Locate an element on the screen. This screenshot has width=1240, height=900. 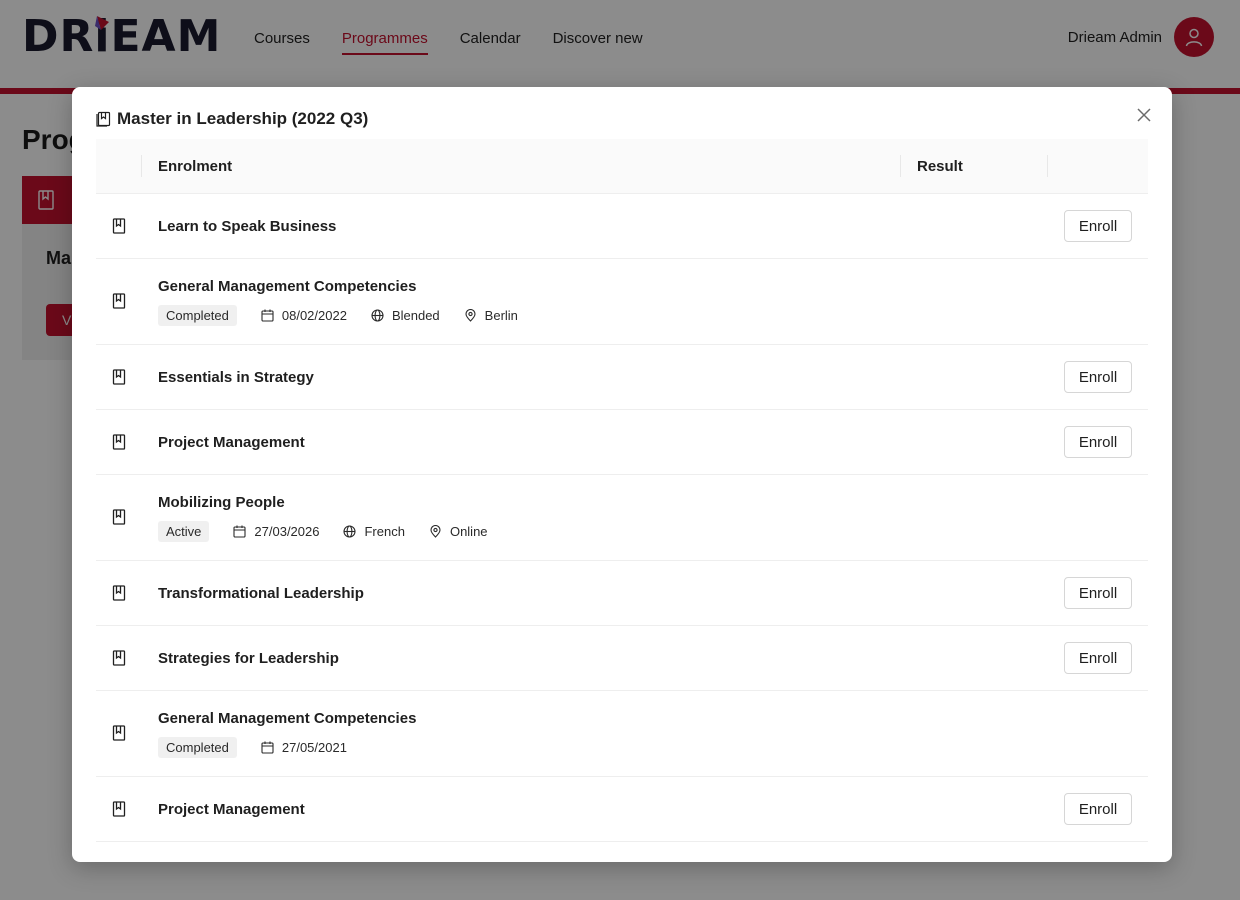
course-name: Mobilizing People is located at coordinates (221, 502).